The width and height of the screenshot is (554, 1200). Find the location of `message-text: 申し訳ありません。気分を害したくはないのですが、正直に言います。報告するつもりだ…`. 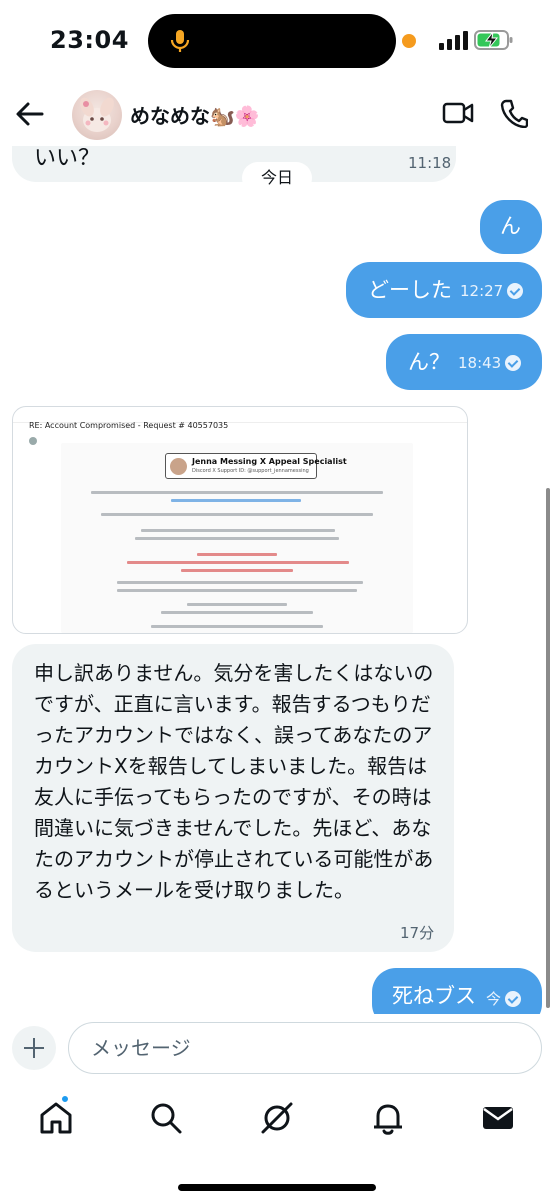

message-text: 申し訳ありません。気分を害したくはないのですが、正直に言います。報告するつもりだ… is located at coordinates (234, 781).